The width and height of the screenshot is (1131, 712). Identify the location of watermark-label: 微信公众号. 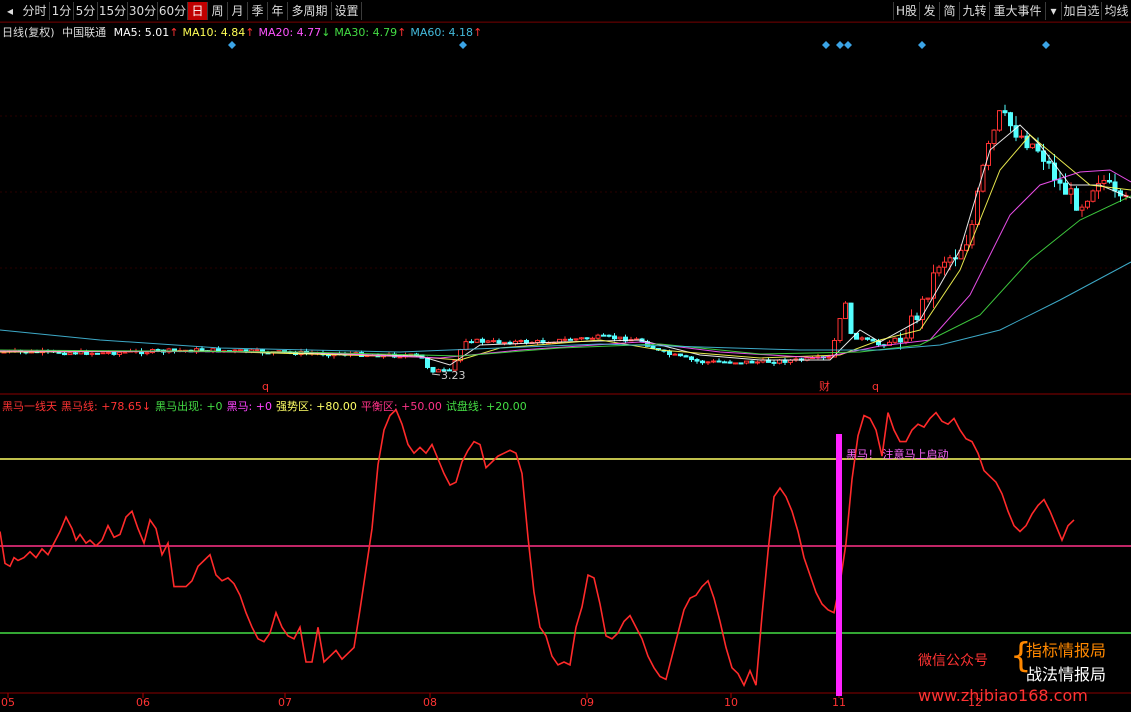
(953, 661).